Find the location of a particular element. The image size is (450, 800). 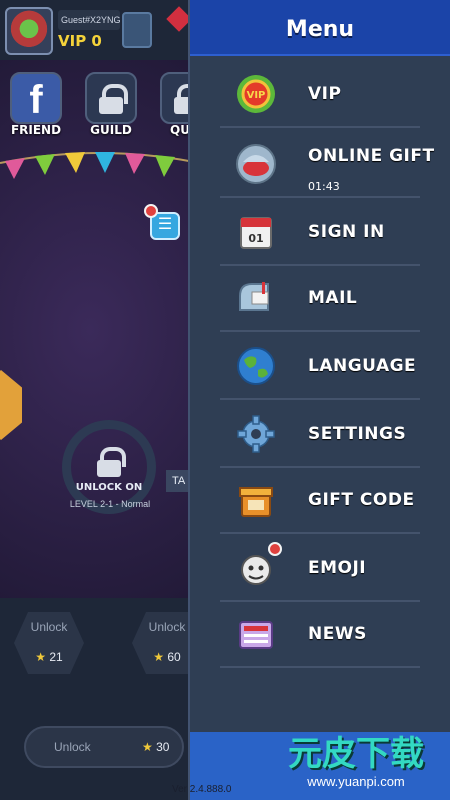

gift-box-icon is located at coordinates (256, 502).